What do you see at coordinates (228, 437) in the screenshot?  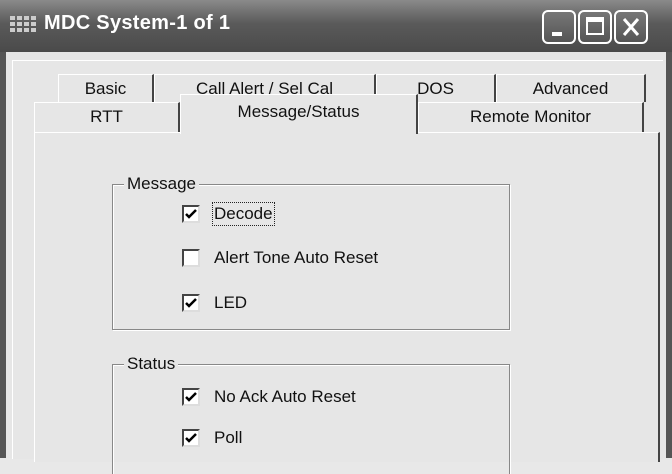 I see `poll-label: Poll` at bounding box center [228, 437].